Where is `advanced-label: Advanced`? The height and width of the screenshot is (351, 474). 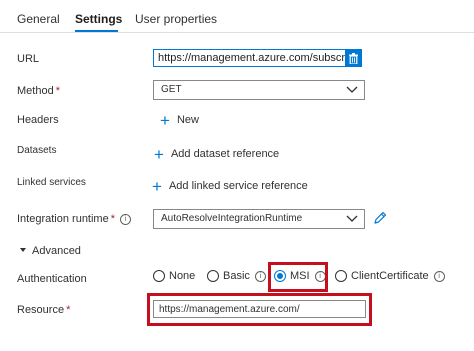 advanced-label: Advanced is located at coordinates (56, 251).